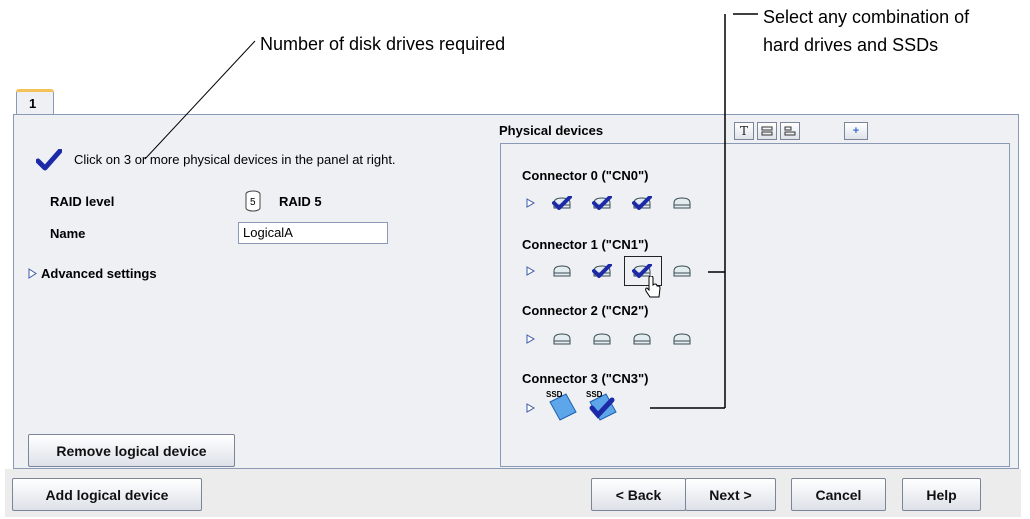 The width and height of the screenshot is (1030, 519). Describe the element at coordinates (530, 271) in the screenshot. I see `connector-1-expand-icon` at that location.